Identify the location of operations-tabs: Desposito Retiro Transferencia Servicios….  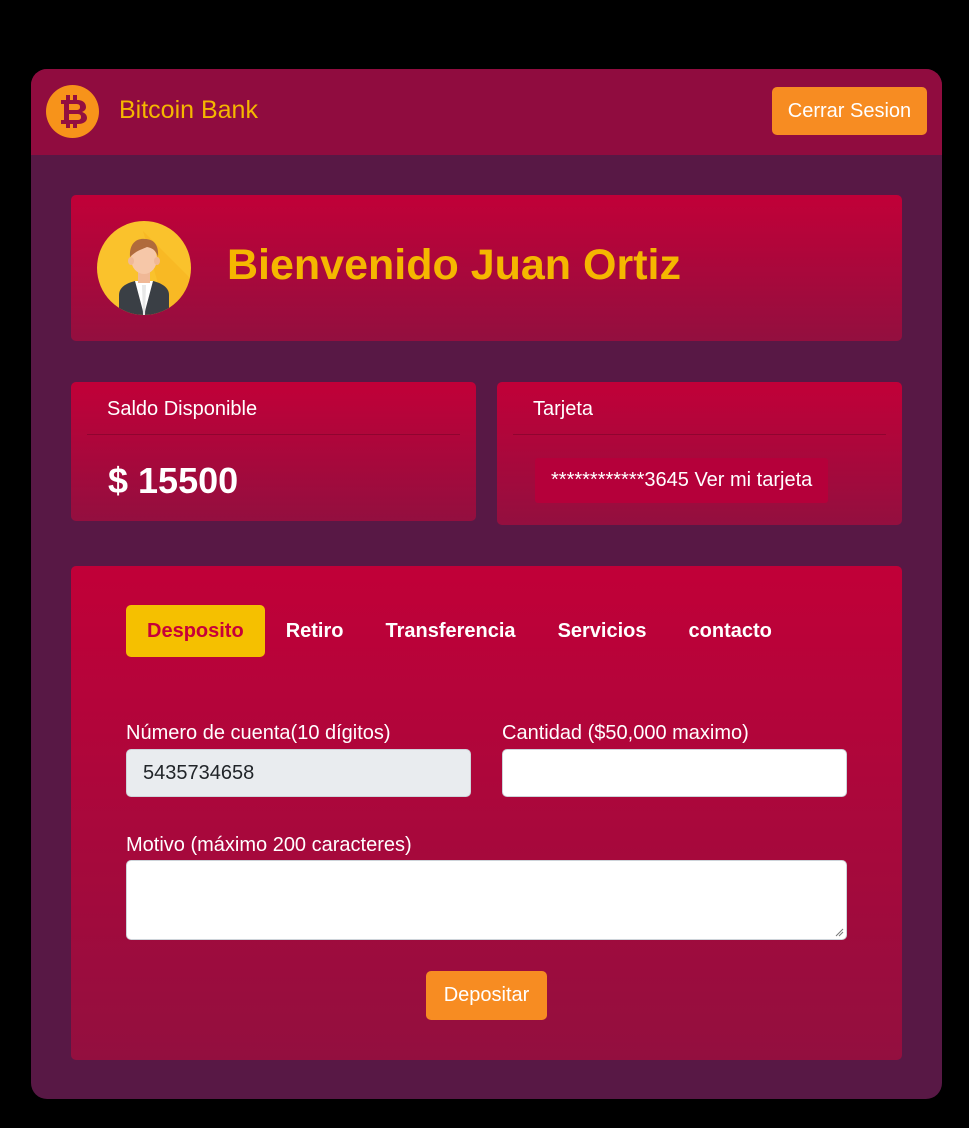
(459, 631).